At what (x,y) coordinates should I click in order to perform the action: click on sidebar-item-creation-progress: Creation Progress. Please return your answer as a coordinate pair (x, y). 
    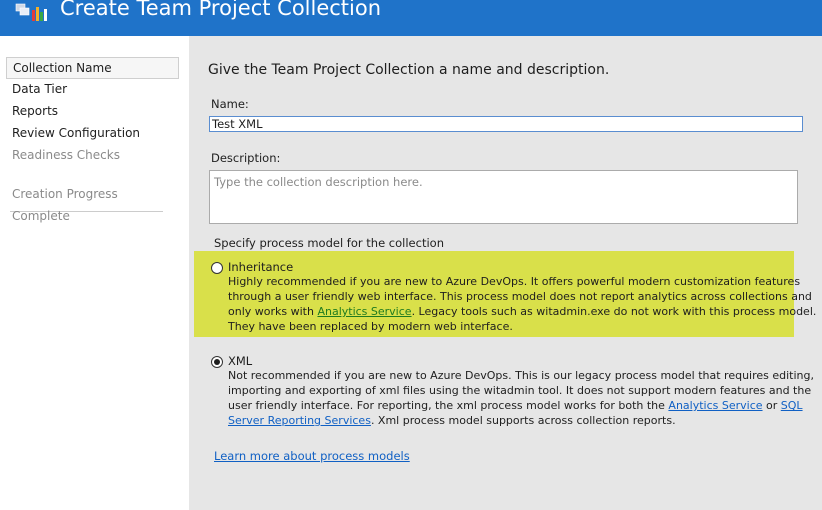
    Looking at the image, I should click on (65, 194).